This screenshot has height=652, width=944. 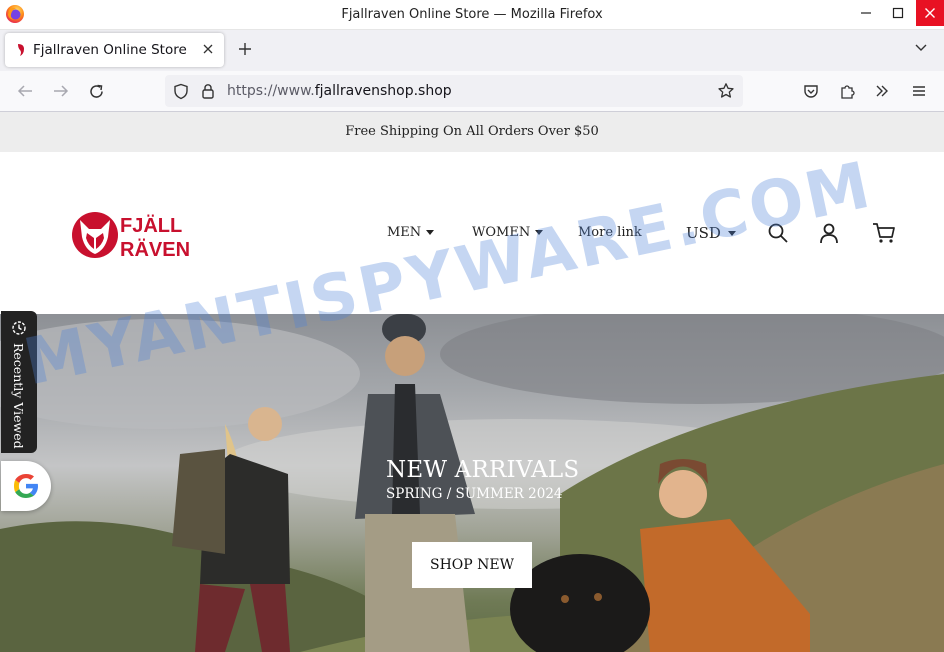 I want to click on close-window-button, so click(x=930, y=13).